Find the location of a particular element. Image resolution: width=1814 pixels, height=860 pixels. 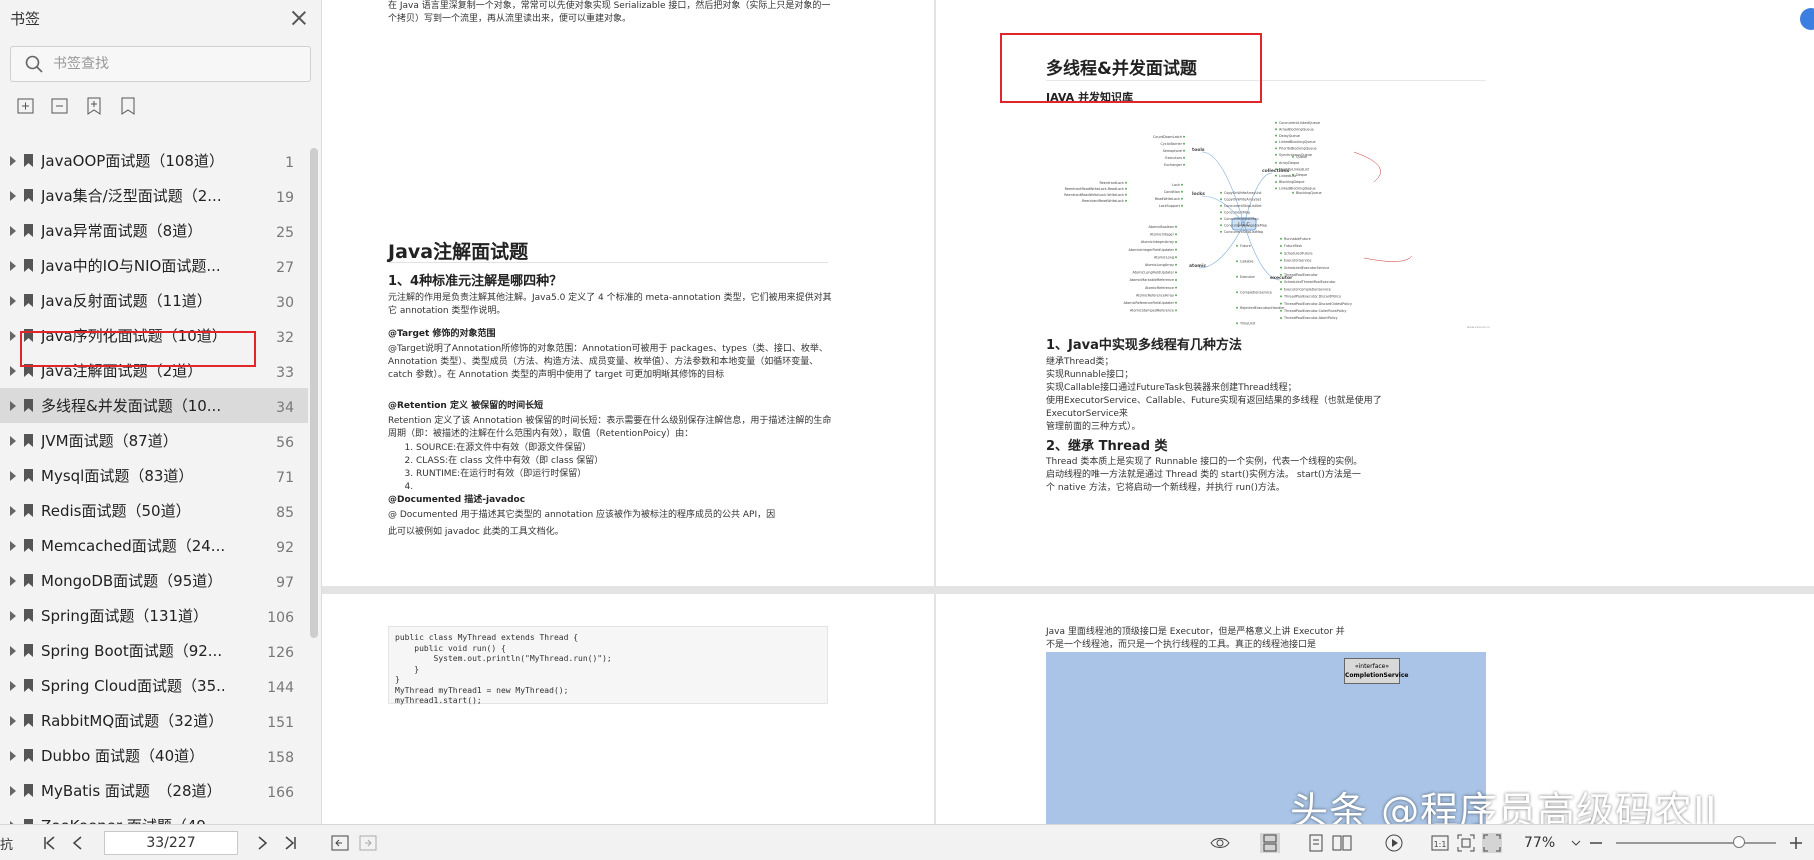

bookmark-item: Java异常面试题（8道） 25 is located at coordinates (154, 230).